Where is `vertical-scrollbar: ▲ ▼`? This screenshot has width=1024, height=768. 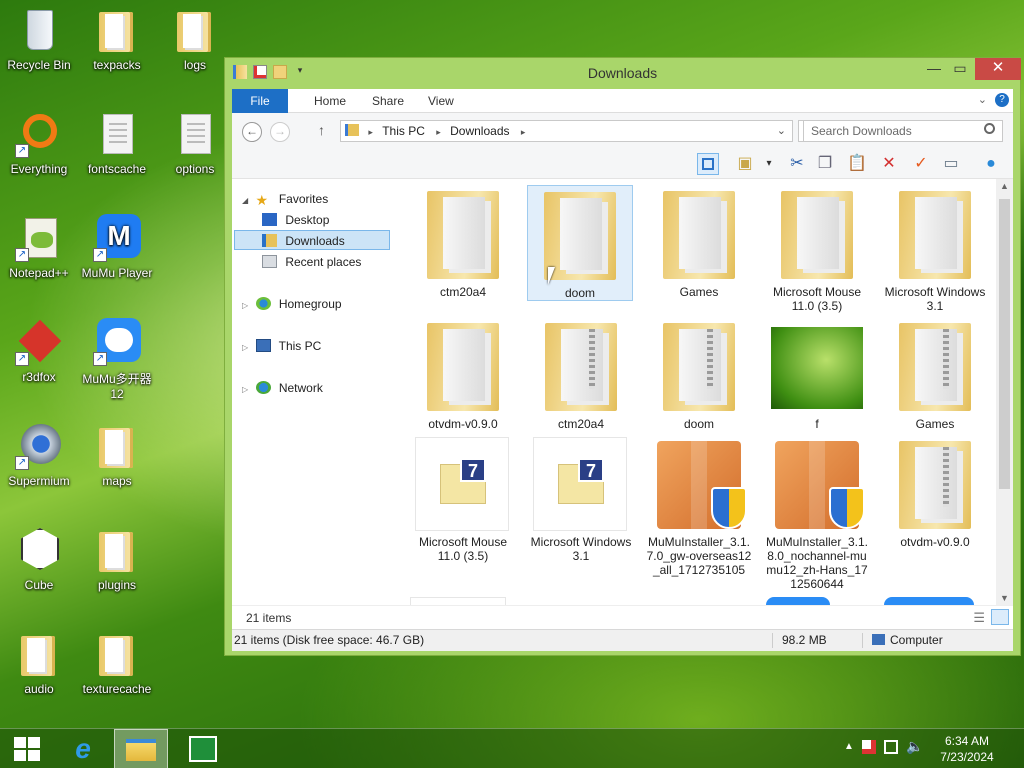 vertical-scrollbar: ▲ ▼ is located at coordinates (1004, 392).